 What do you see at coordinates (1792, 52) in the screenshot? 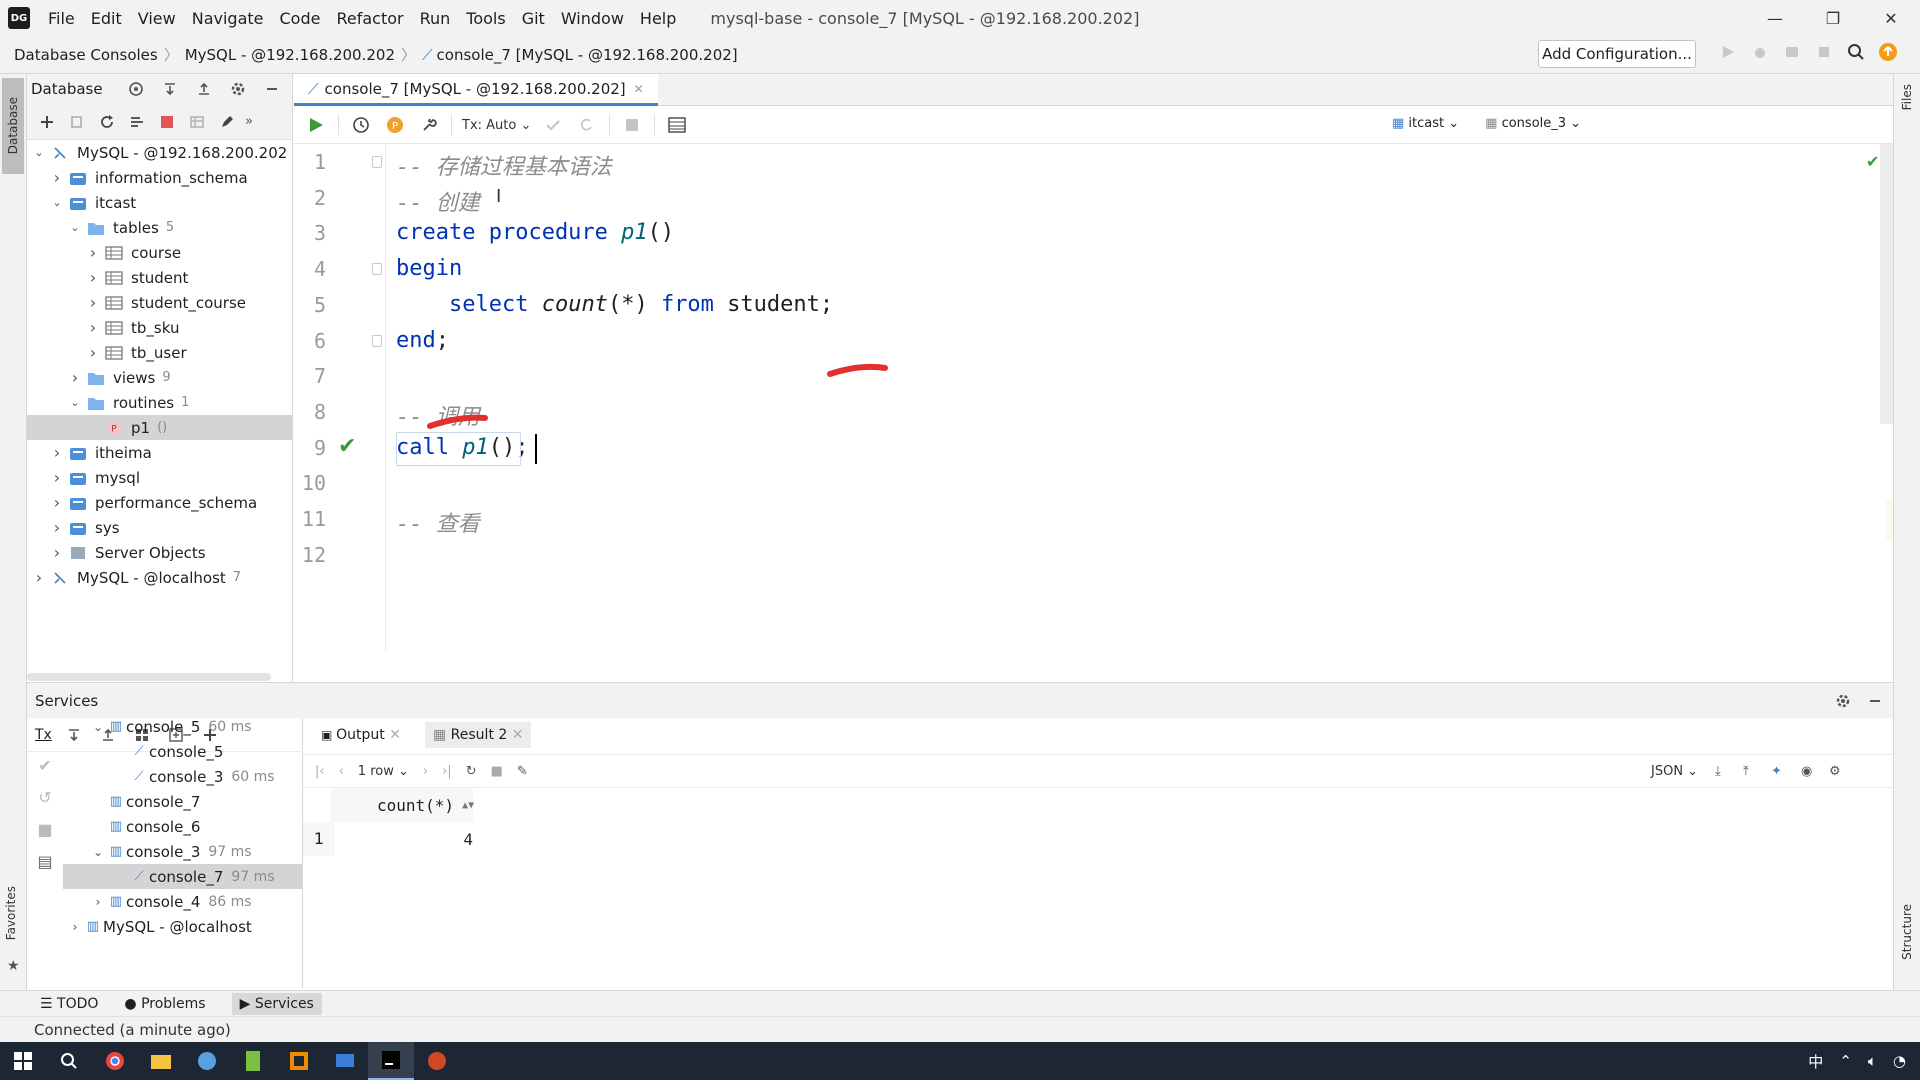
I see `coverage-icon` at bounding box center [1792, 52].